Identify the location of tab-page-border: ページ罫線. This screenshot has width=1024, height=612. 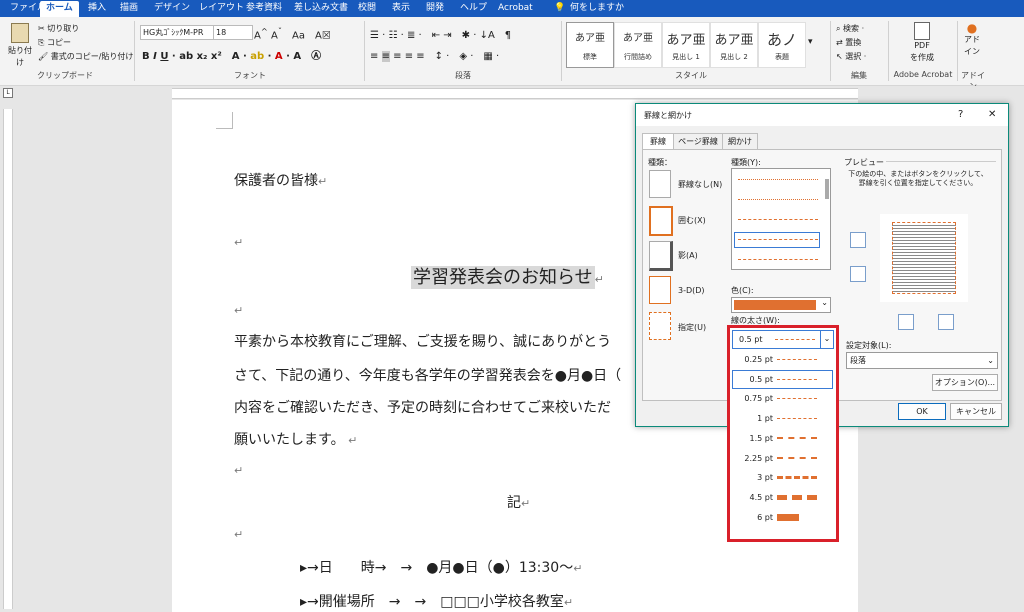
(698, 141).